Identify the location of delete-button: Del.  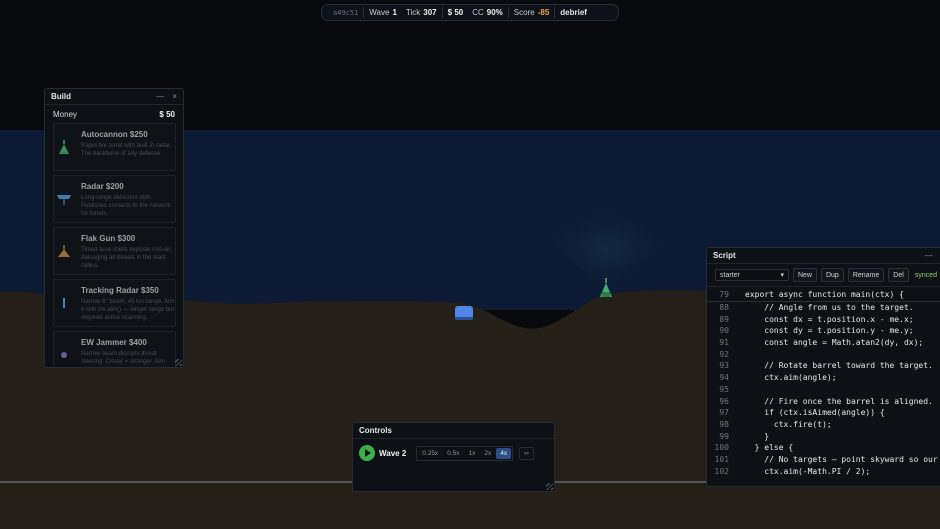
(898, 275).